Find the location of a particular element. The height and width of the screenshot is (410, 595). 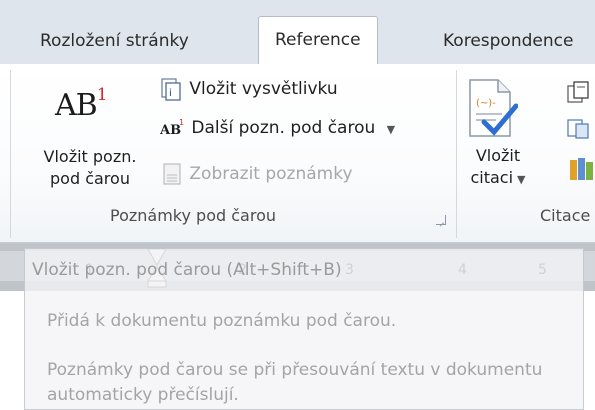

style-icon is located at coordinates (580, 129).